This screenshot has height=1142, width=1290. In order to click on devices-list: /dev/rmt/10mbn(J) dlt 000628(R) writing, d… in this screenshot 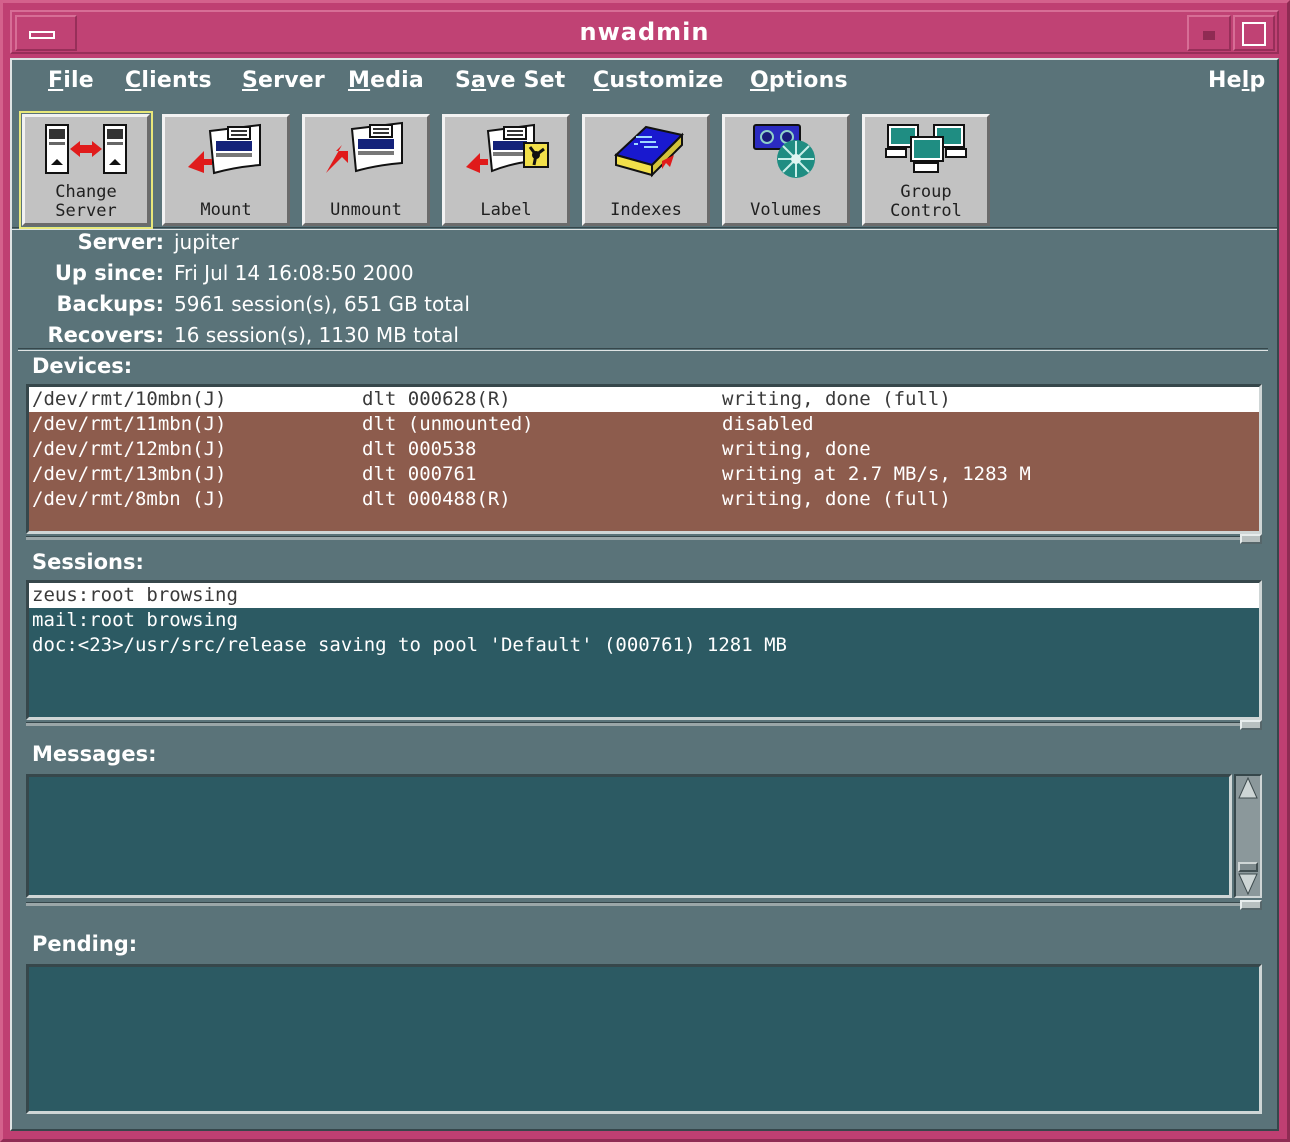, I will do `click(644, 459)`.